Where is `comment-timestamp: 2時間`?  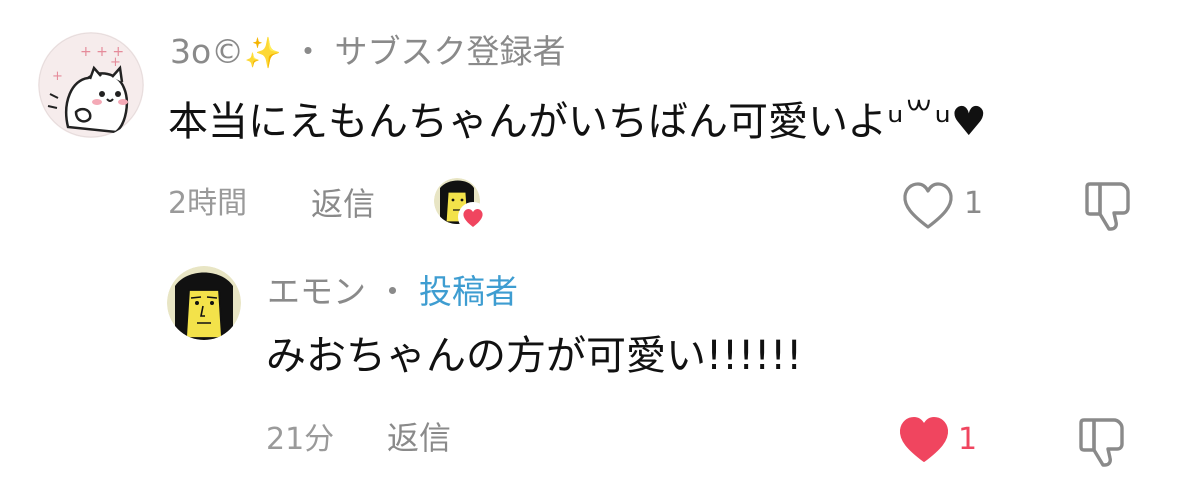 comment-timestamp: 2時間 is located at coordinates (208, 203).